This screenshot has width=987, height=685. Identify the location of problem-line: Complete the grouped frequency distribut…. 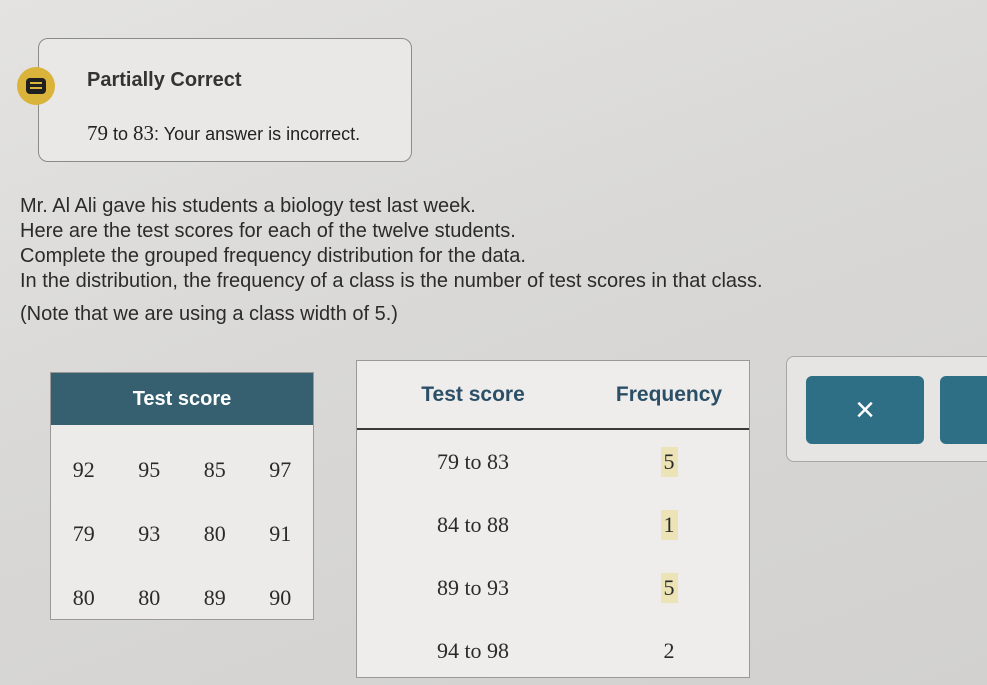
(273, 256).